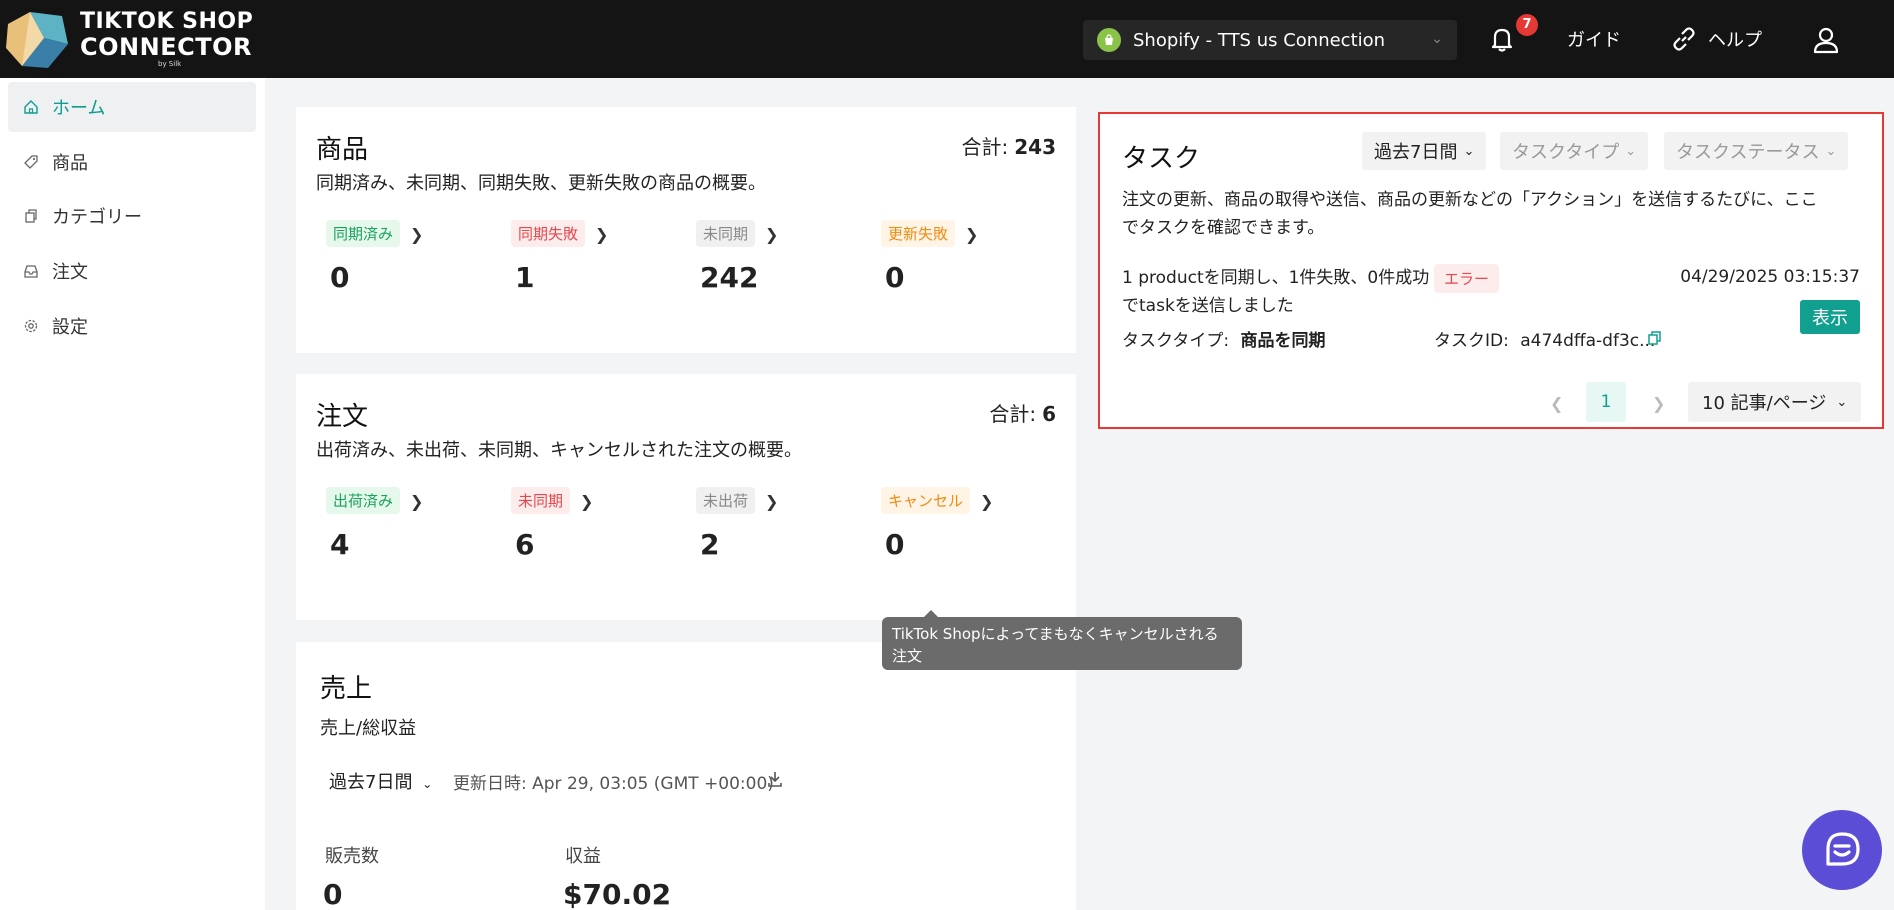  Describe the element at coordinates (737, 524) in the screenshot. I see `orders-stat-unshipped: 未出荷 ❯ 2` at that location.